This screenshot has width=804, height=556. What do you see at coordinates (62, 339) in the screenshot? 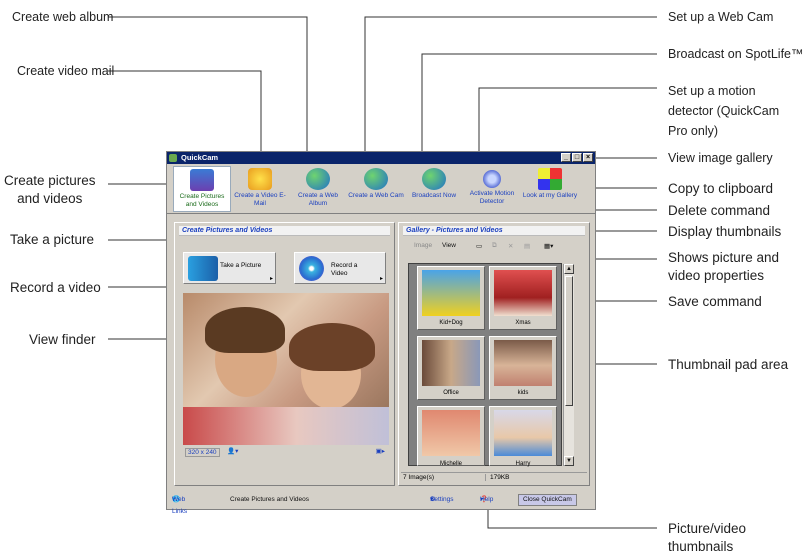
I see `callout-view-finder: View finder` at bounding box center [62, 339].